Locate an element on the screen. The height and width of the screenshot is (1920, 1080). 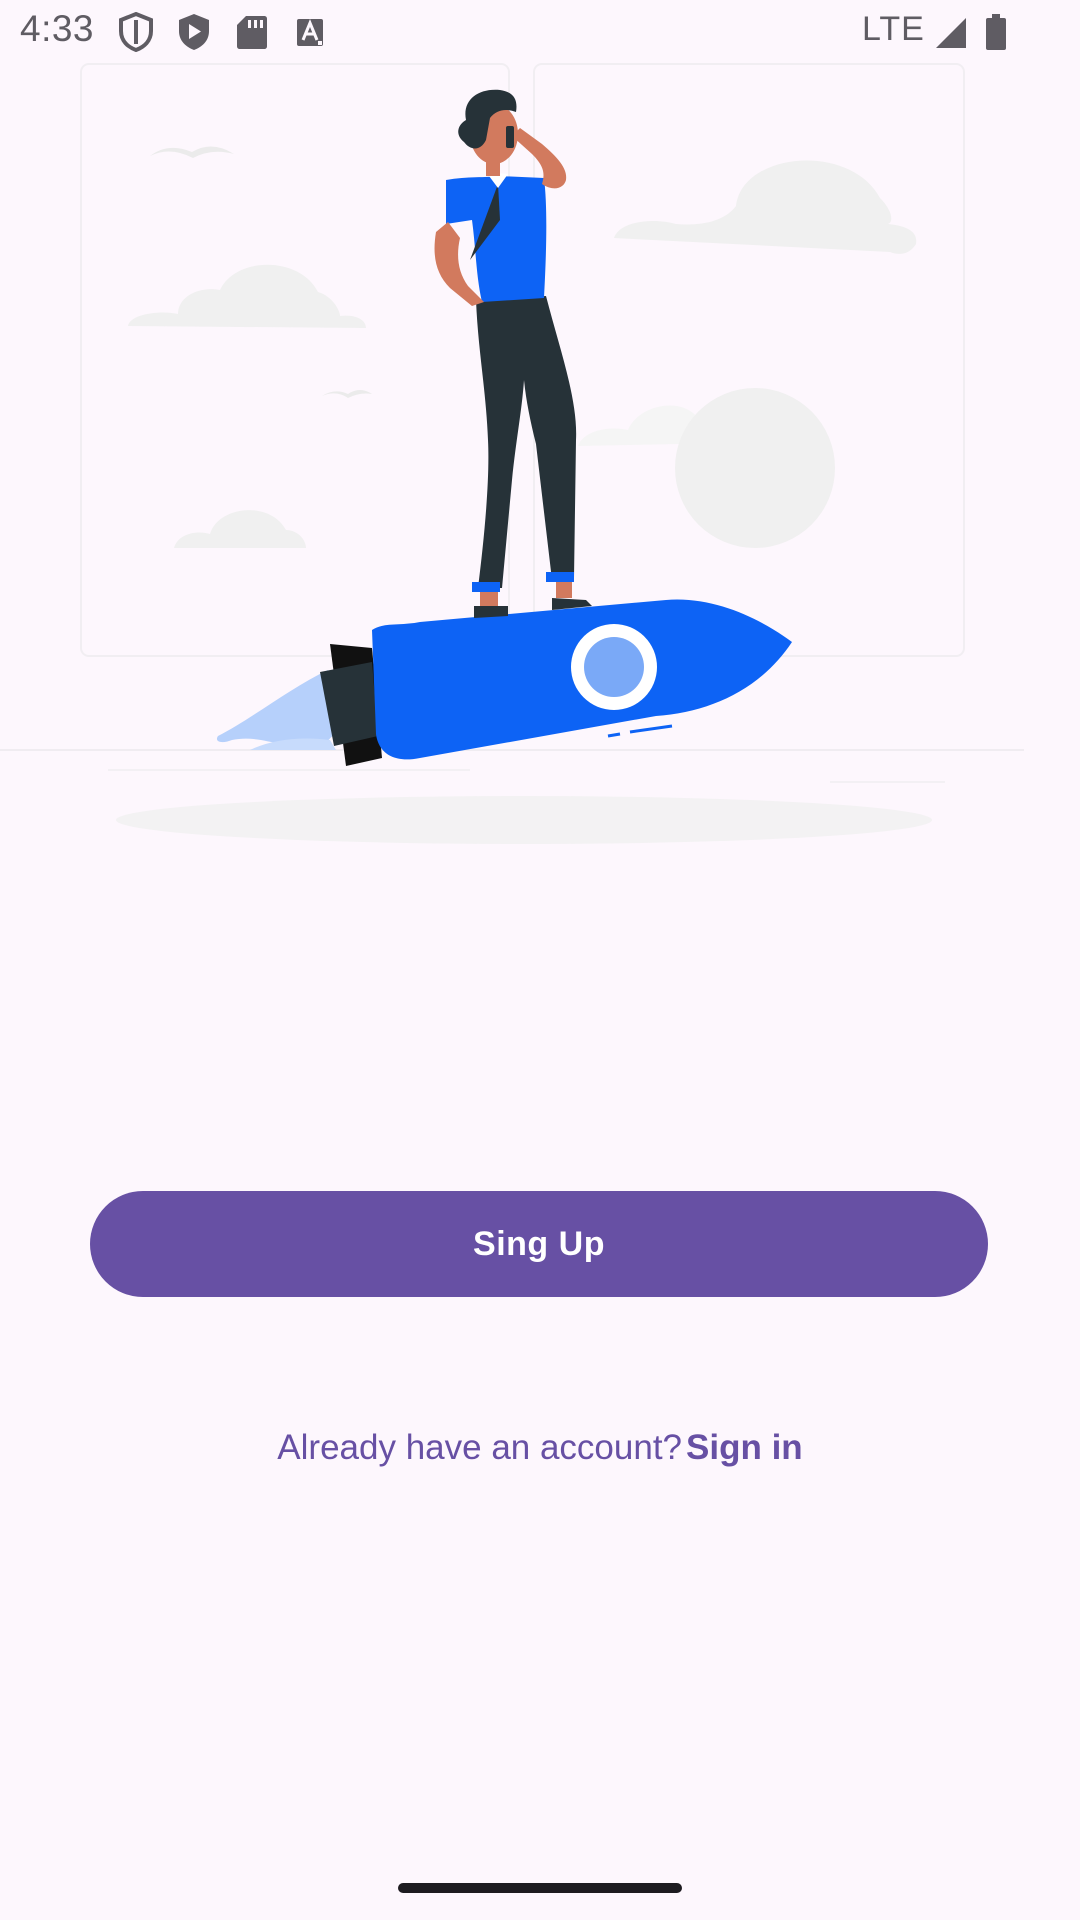
shield-icon is located at coordinates (136, 32).